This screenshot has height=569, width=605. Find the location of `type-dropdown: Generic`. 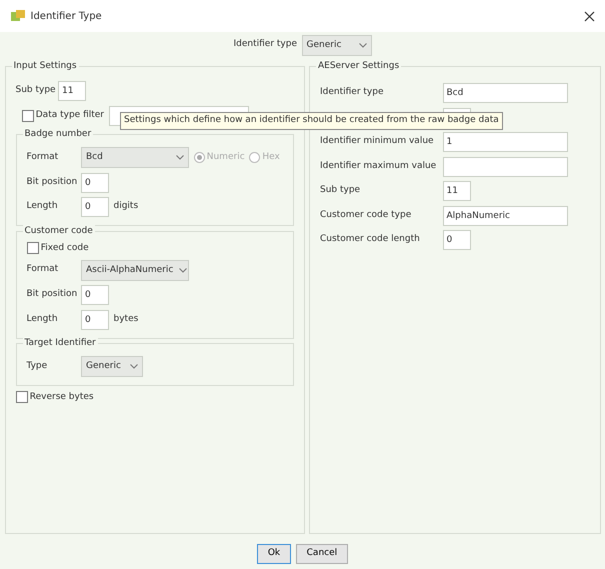

type-dropdown: Generic is located at coordinates (112, 366).